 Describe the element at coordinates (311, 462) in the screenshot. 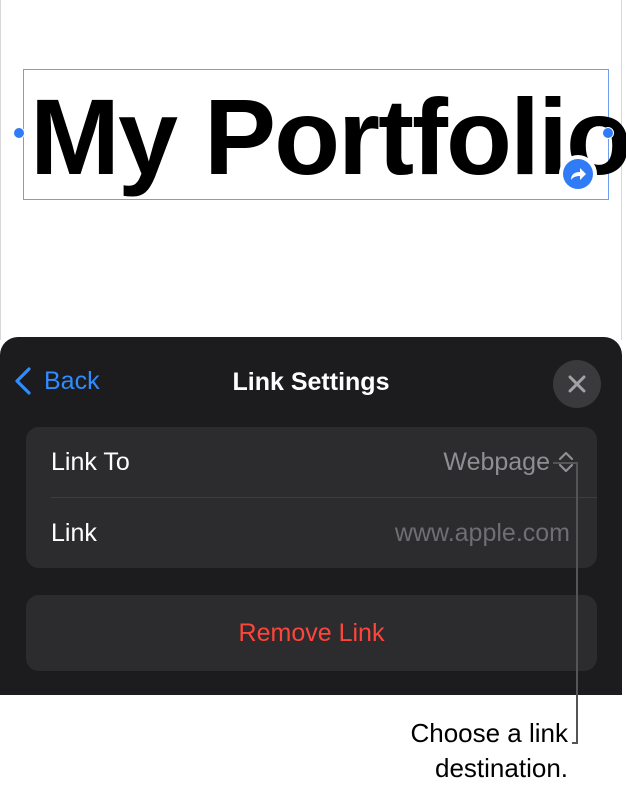

I see `link-to-row: Link To Webpage` at that location.